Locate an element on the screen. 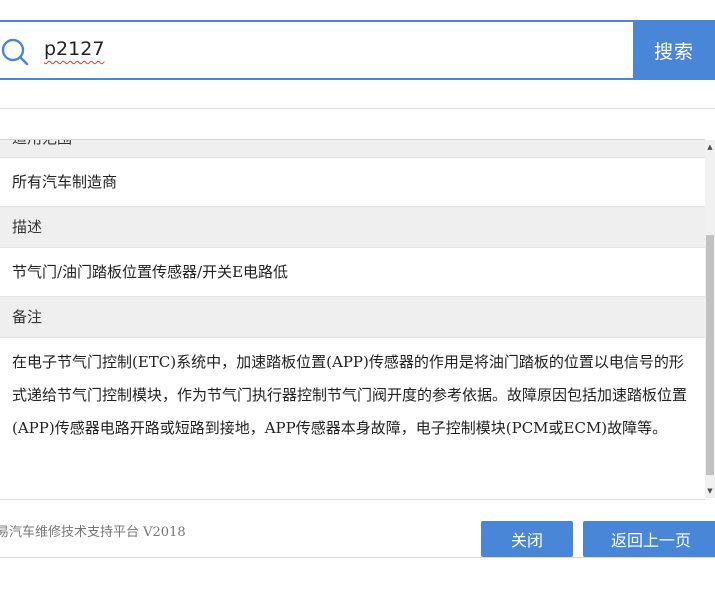 The height and width of the screenshot is (598, 715). remarks-heading: 备注 is located at coordinates (352, 317).